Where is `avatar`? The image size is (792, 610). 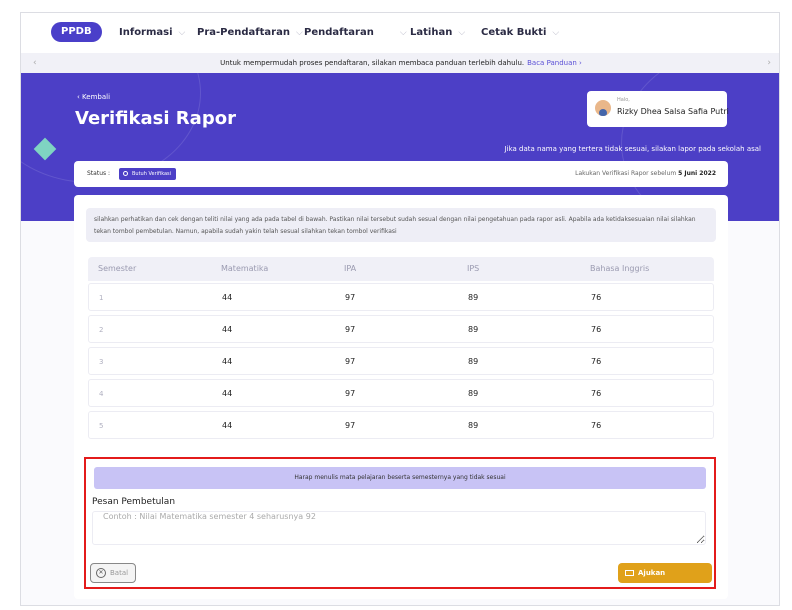
avatar is located at coordinates (603, 108).